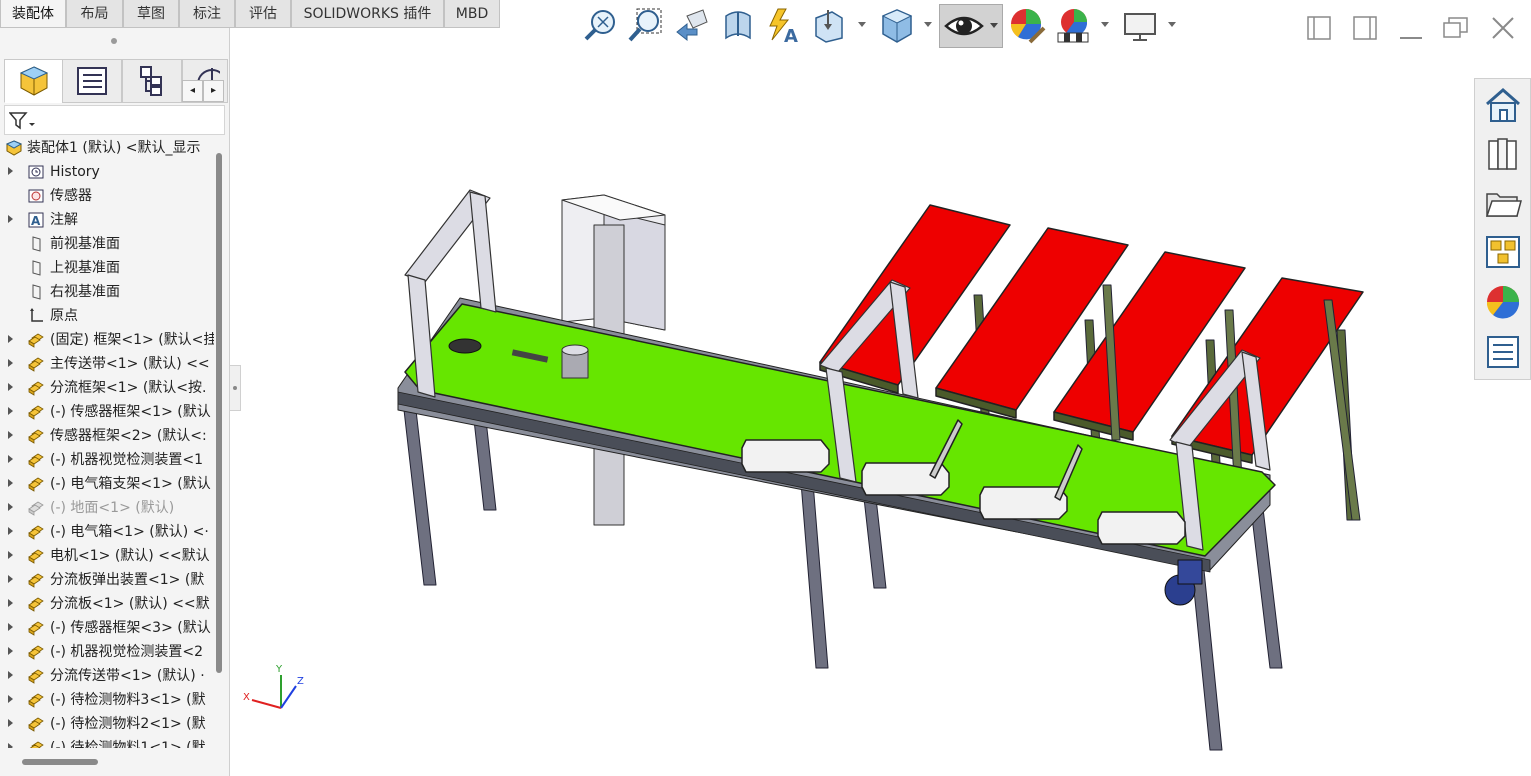 This screenshot has width=1531, height=776. Describe the element at coordinates (213, 91) in the screenshot. I see `scroll-right-icon: ▸` at that location.